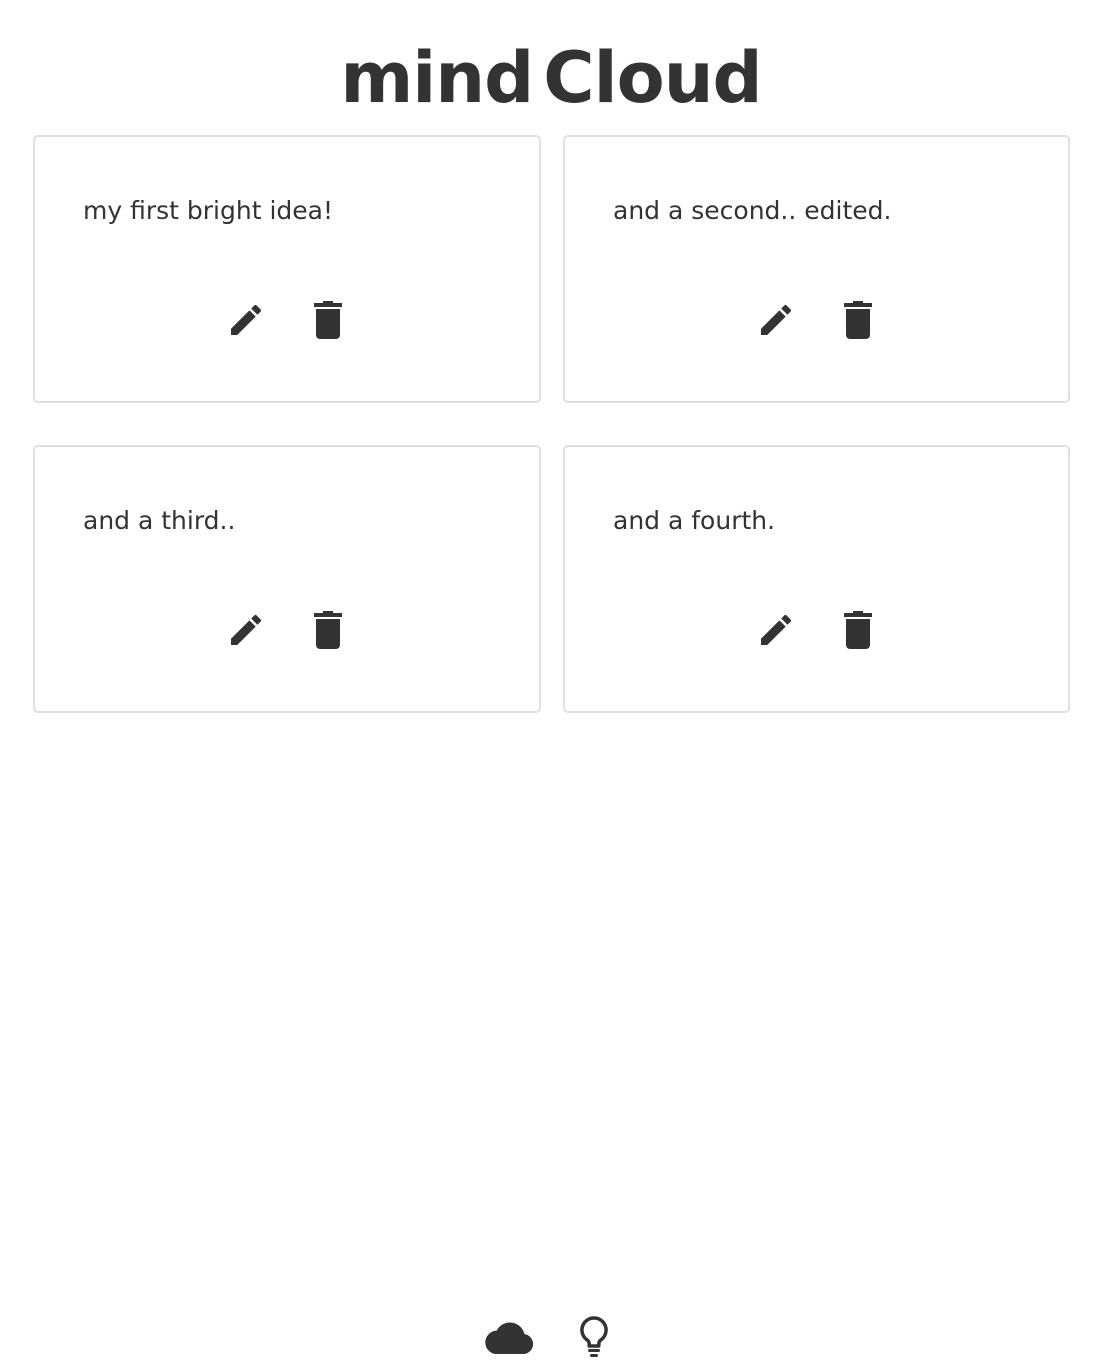 The height and width of the screenshot is (1368, 1102). Describe the element at coordinates (594, 1337) in the screenshot. I see `lightbulb-icon` at that location.